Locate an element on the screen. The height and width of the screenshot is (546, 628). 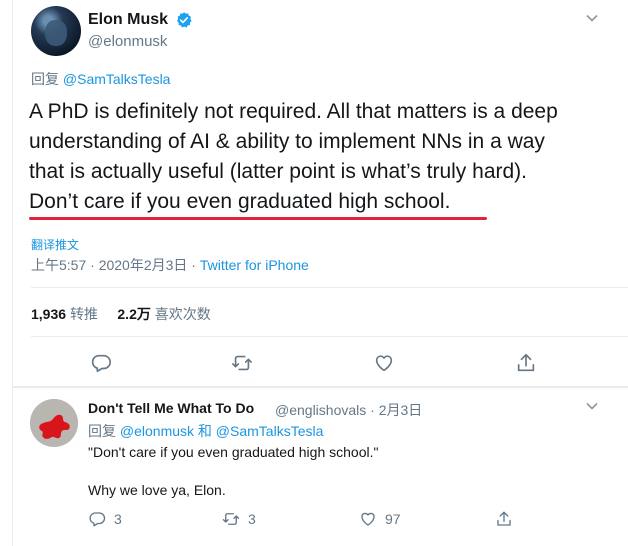
tweet-stats: 1,936 转推 2.2万 喜欢次数 is located at coordinates (121, 314).